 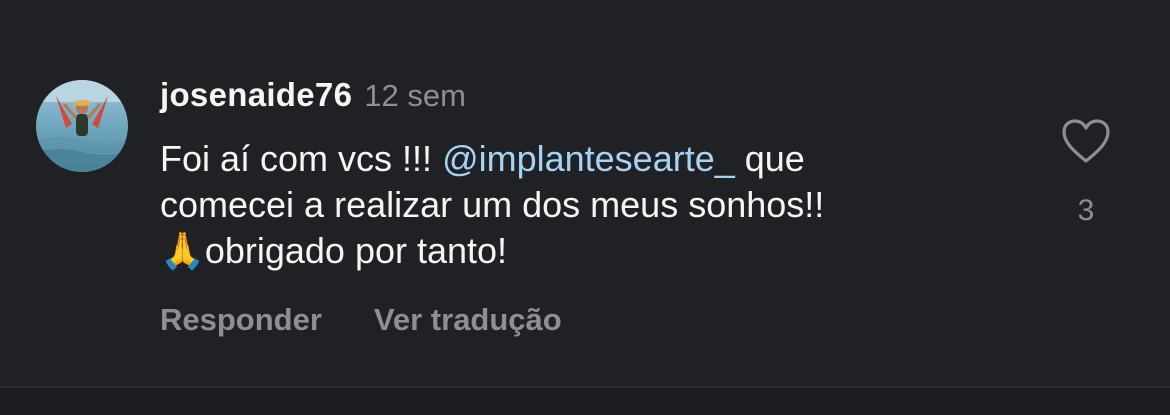 I want to click on like-count: 3, so click(x=1086, y=210).